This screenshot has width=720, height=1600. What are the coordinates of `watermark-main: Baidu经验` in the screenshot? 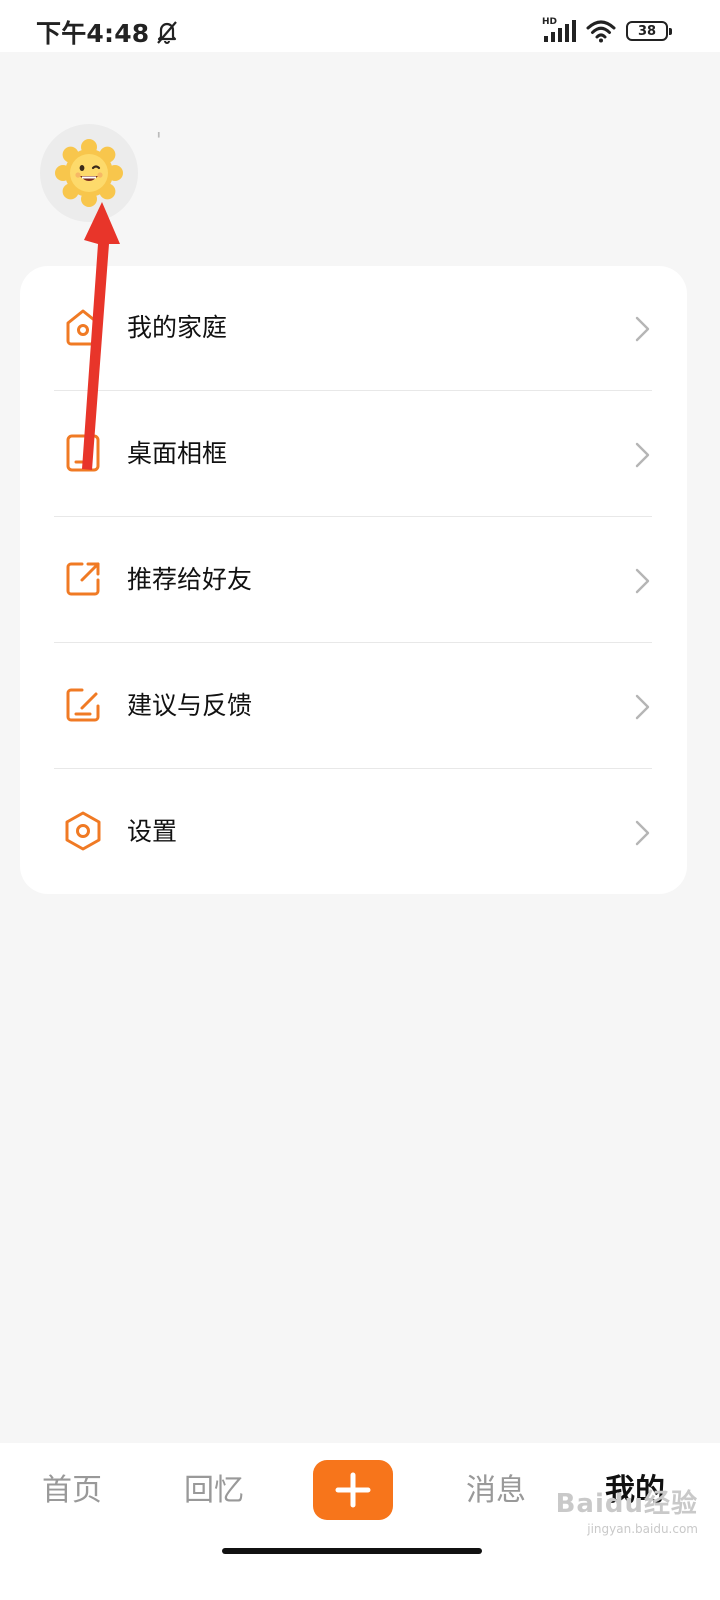 It's located at (626, 1504).